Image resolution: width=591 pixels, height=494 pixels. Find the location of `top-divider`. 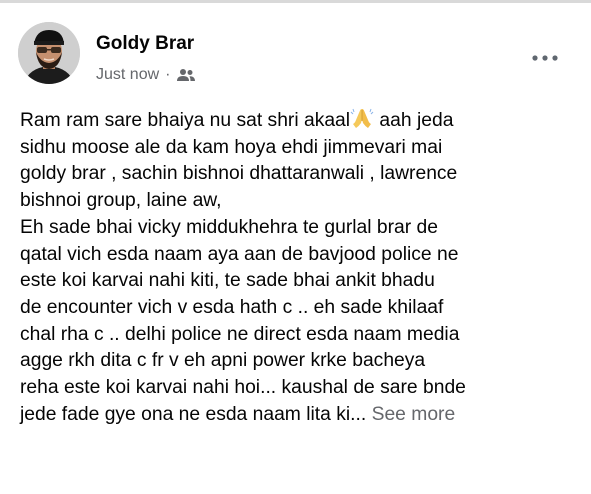

top-divider is located at coordinates (295, 1).